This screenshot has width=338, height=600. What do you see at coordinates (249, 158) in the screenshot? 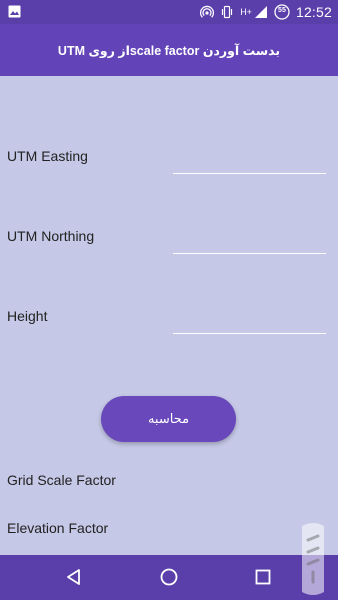
I see `easting-input` at bounding box center [249, 158].